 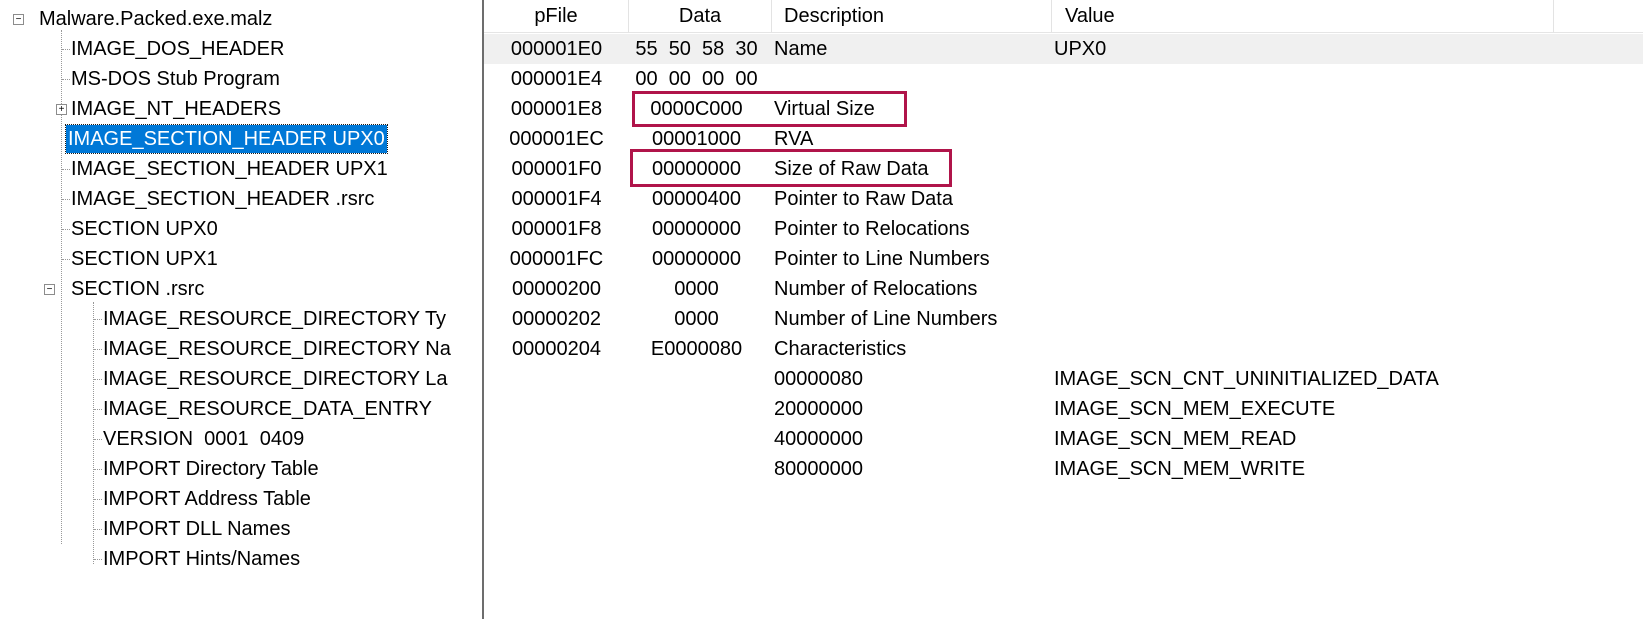 I want to click on cell-description: Characteristics, so click(x=840, y=349).